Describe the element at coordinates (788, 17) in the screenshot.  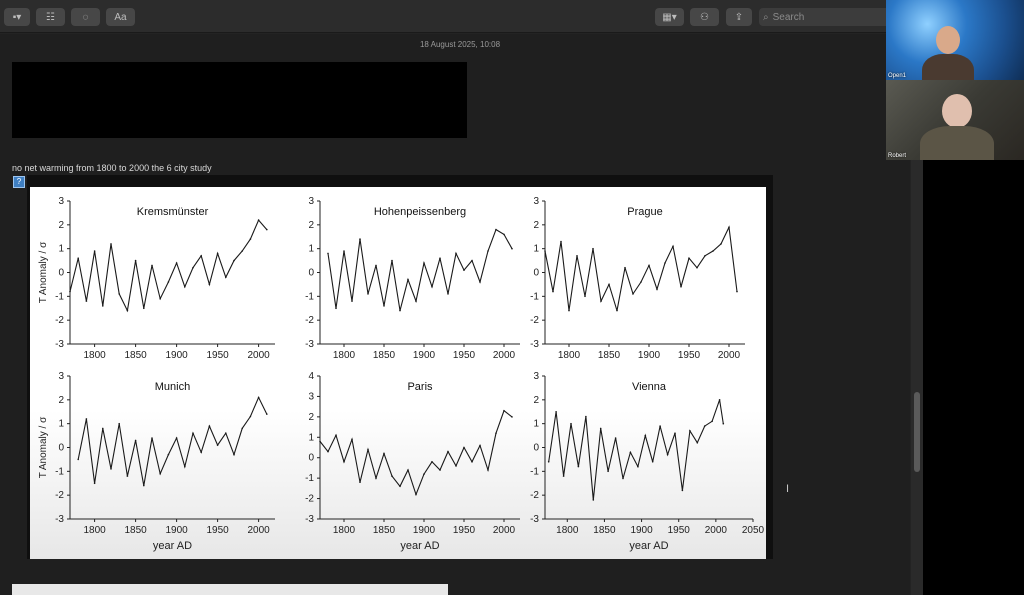
I see `search-placeholder: Search` at that location.